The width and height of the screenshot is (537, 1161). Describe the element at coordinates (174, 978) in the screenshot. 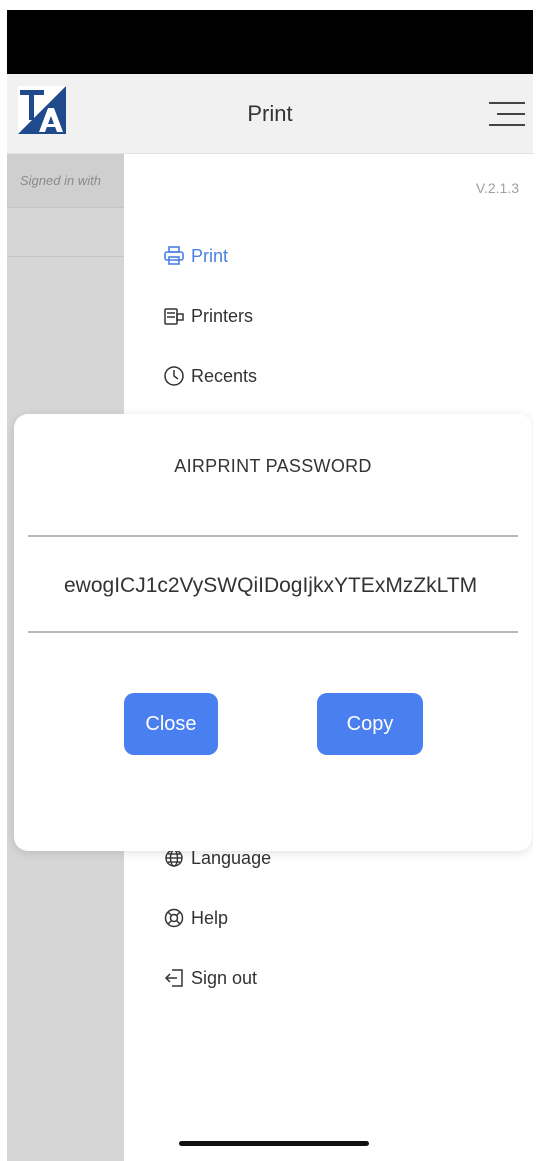

I see `sign-out-icon` at that location.